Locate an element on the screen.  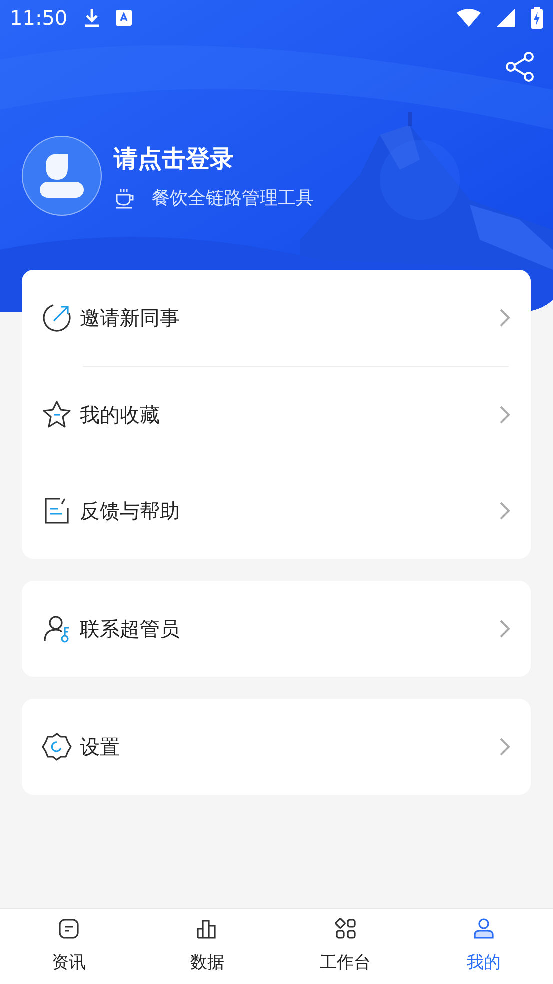
invite-icon is located at coordinates (57, 318).